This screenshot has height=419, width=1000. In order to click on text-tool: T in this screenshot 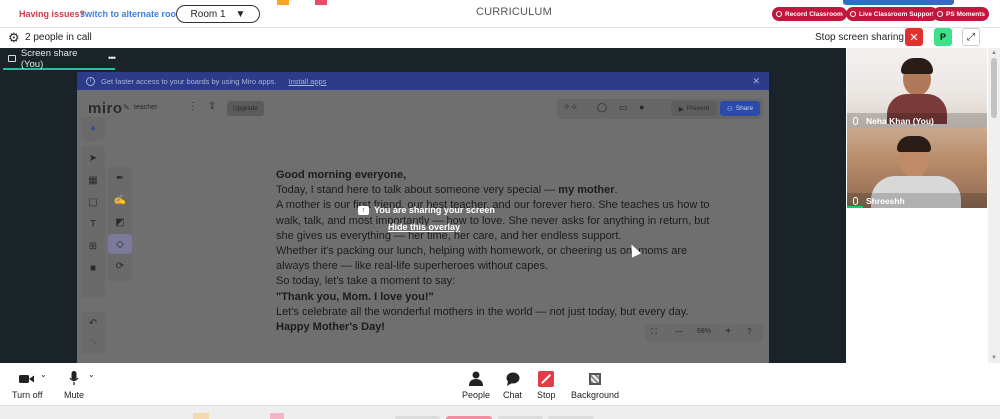, I will do `click(93, 224)`.